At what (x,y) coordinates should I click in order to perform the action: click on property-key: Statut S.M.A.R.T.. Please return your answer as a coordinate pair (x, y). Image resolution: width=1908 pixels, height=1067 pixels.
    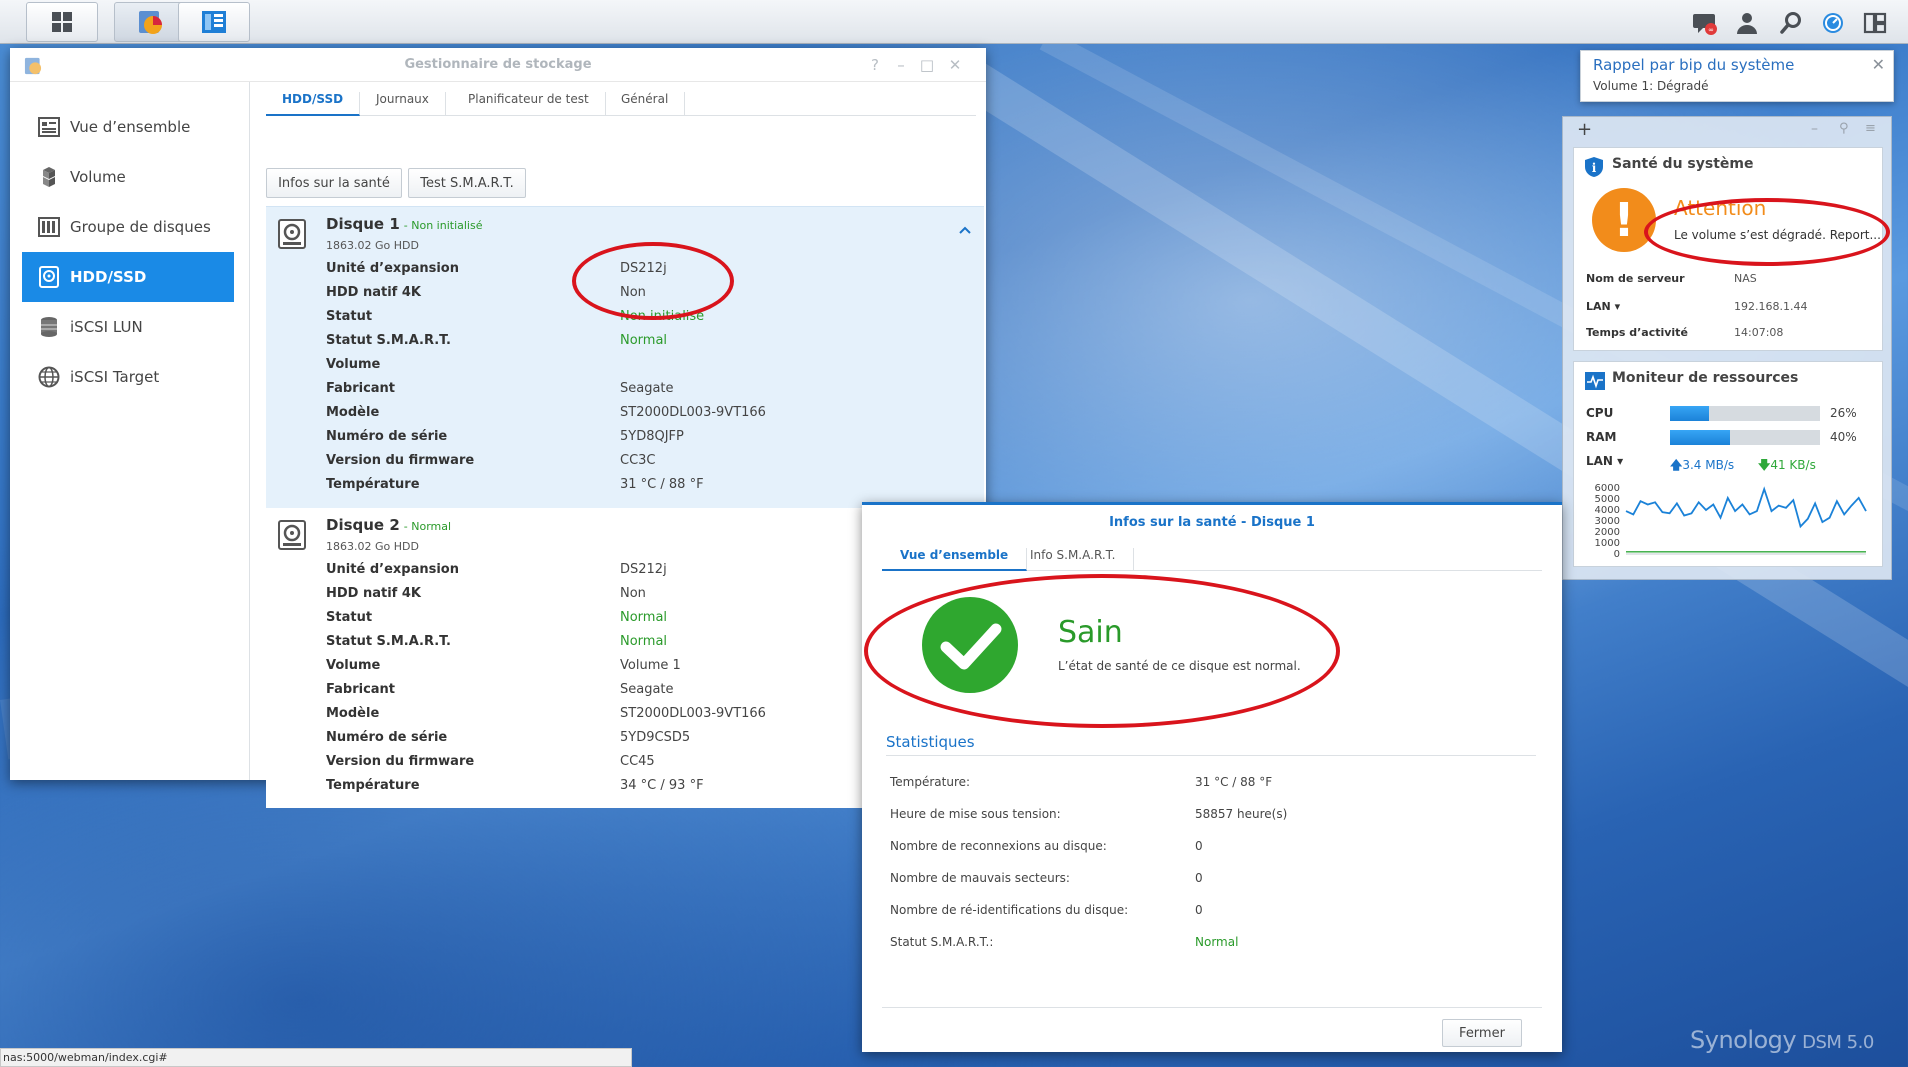
    Looking at the image, I should click on (388, 641).